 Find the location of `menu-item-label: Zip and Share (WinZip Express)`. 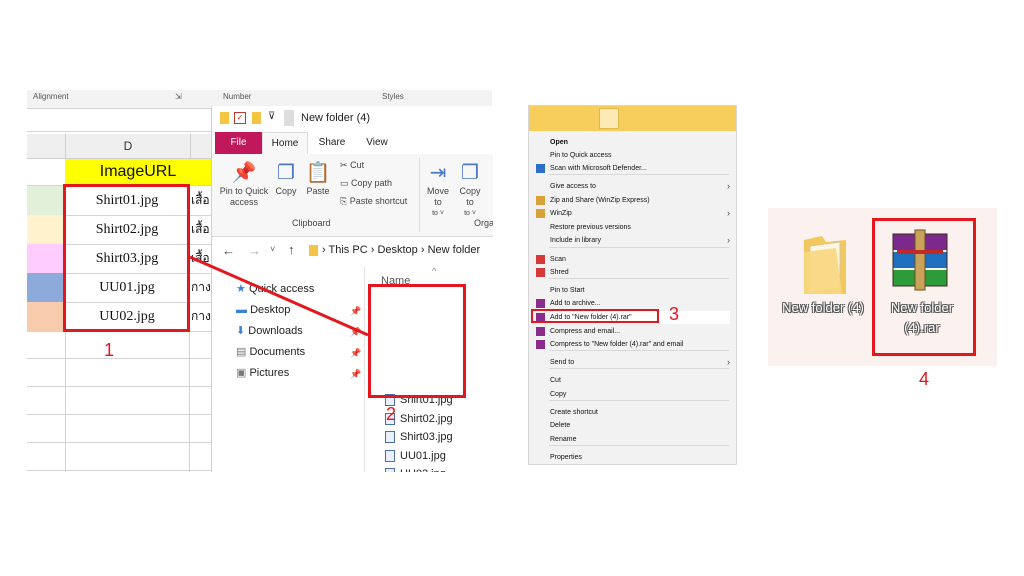

menu-item-label: Zip and Share (WinZip Express) is located at coordinates (600, 200).